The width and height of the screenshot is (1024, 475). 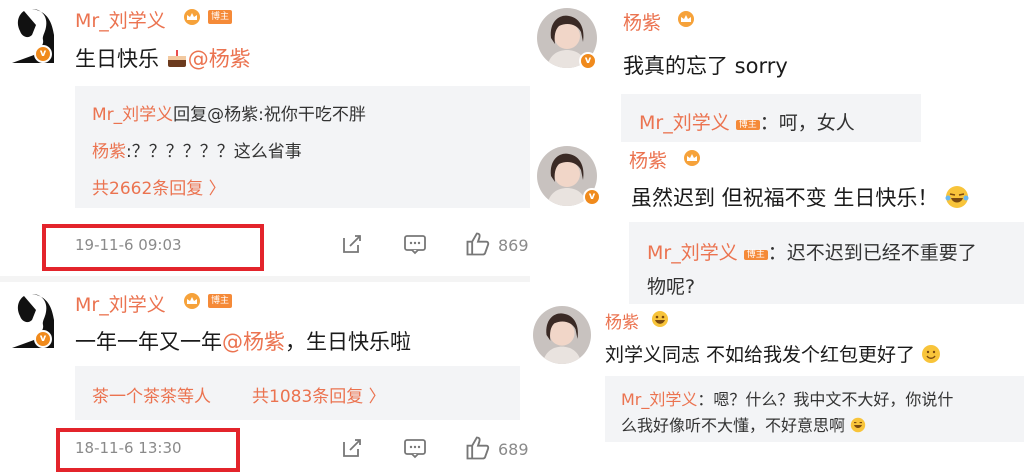 I want to click on avatar, so click(x=562, y=335).